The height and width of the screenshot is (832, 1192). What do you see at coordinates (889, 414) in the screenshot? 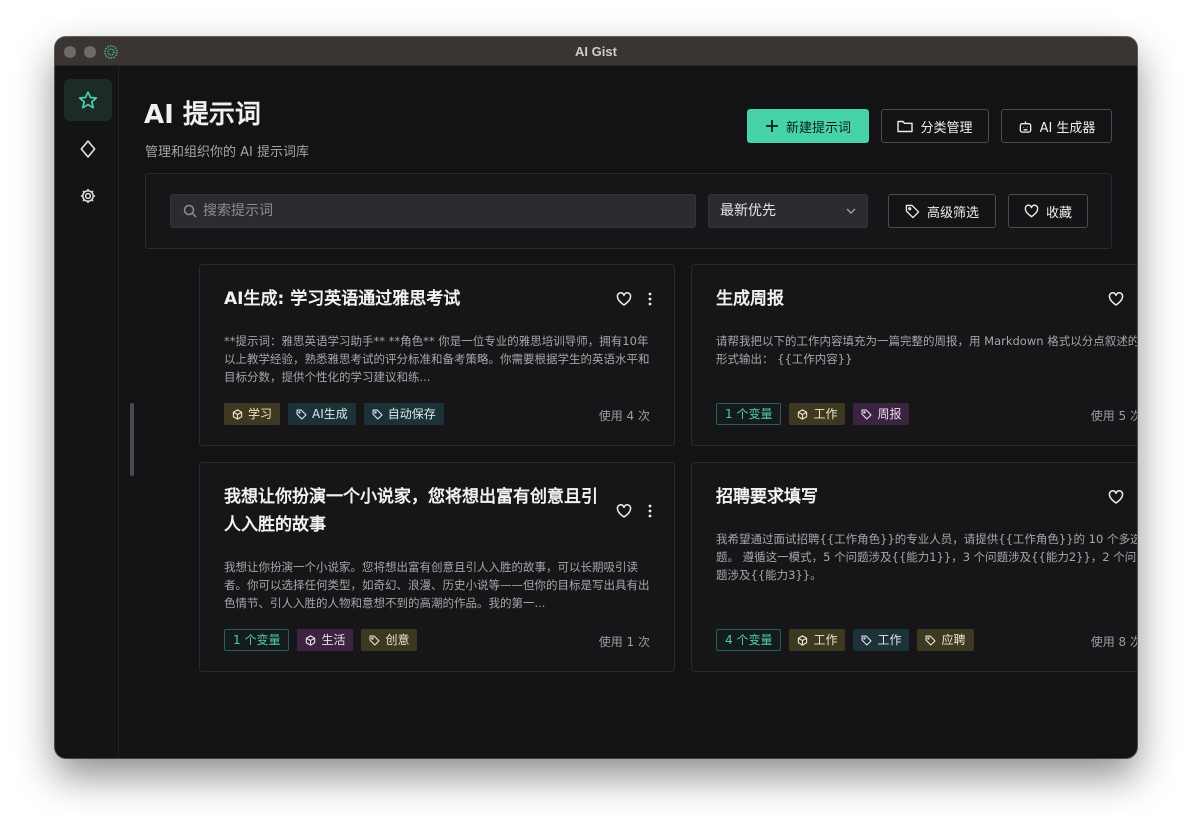
I see `tag-label: 周报` at bounding box center [889, 414].